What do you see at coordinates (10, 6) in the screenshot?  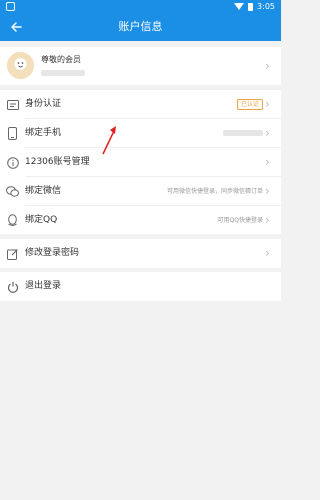 I see `notification-icon` at bounding box center [10, 6].